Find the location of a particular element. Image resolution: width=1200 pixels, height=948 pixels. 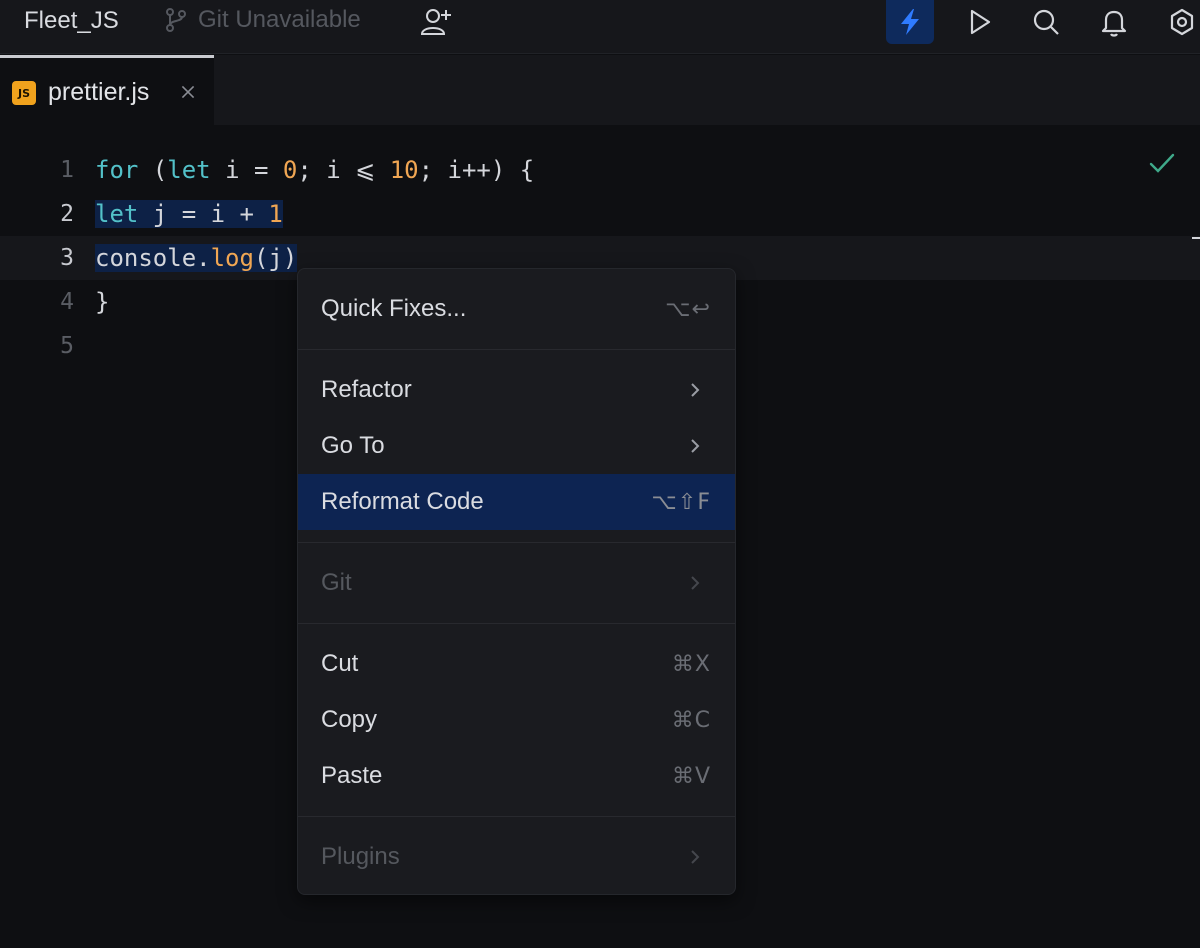

notifications-button is located at coordinates (1114, 22).